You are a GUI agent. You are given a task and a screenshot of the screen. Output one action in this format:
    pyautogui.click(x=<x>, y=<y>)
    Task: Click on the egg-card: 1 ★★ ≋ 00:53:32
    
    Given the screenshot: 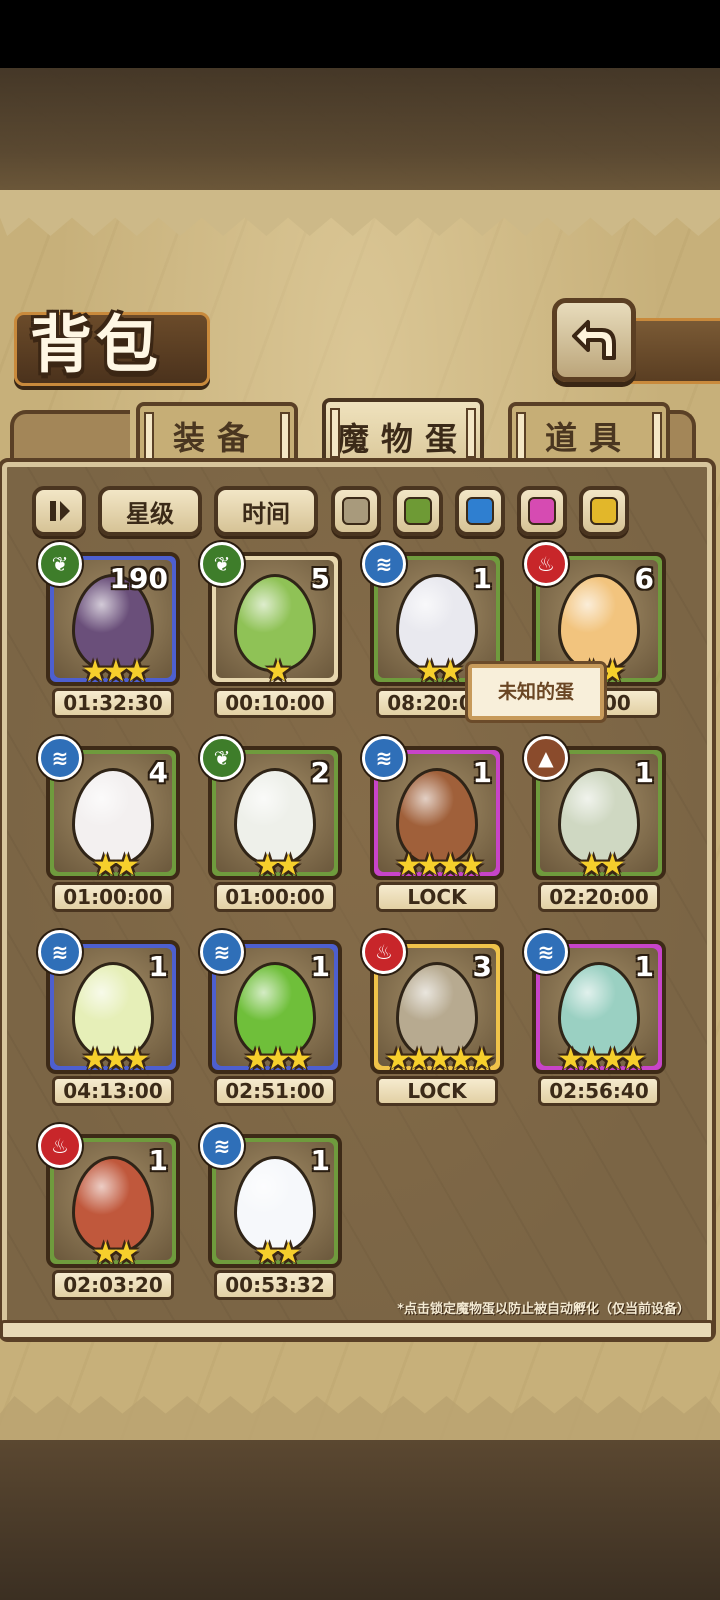 What is the action you would take?
    pyautogui.click(x=271, y=1213)
    